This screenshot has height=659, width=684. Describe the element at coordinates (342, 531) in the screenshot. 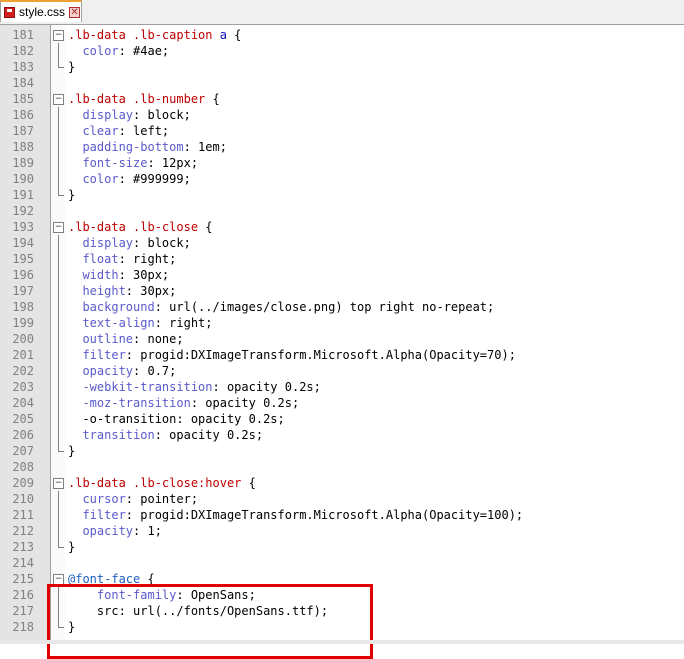

I see `code-line: 212 opacity: 1;` at that location.